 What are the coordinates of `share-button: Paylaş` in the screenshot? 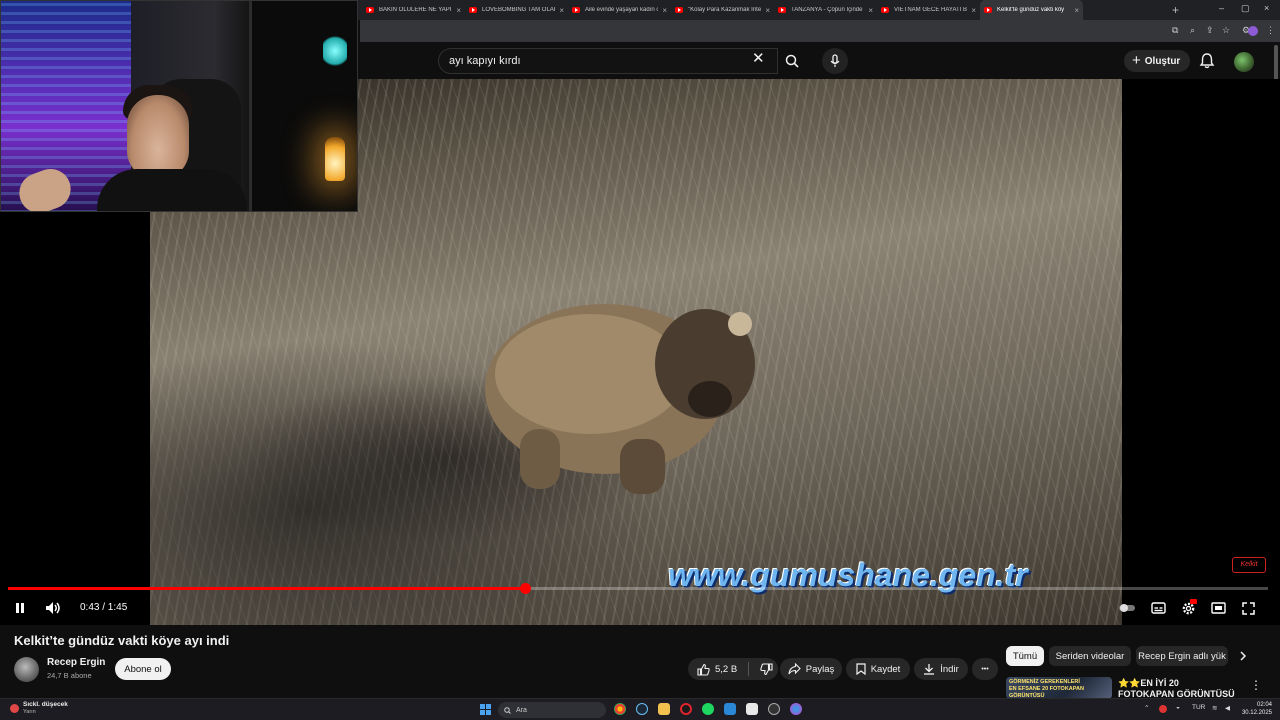 It's located at (811, 669).